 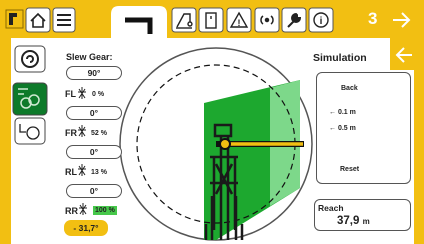 I want to click on reach-unit: m, so click(x=366, y=221).